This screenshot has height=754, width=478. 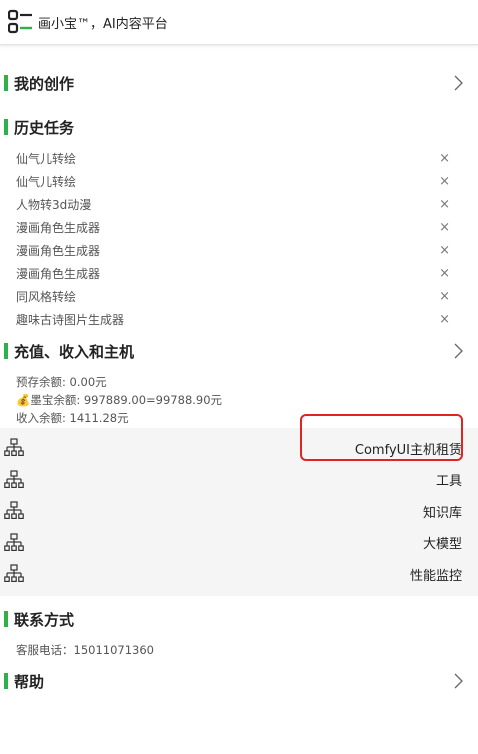 I want to click on tool-label: 性能监控, so click(x=435, y=576).